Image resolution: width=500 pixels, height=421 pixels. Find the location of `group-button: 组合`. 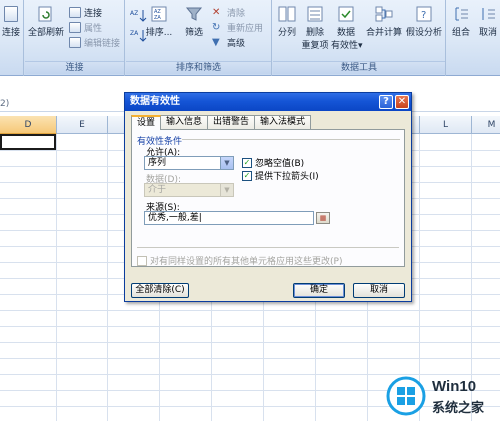

group-button: 组合 is located at coordinates (461, 22).